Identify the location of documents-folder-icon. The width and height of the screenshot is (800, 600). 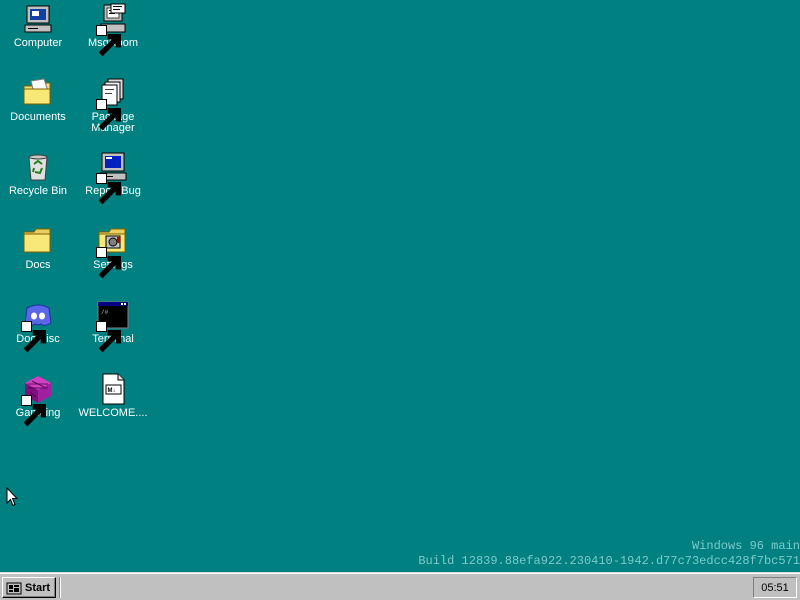
(38, 93).